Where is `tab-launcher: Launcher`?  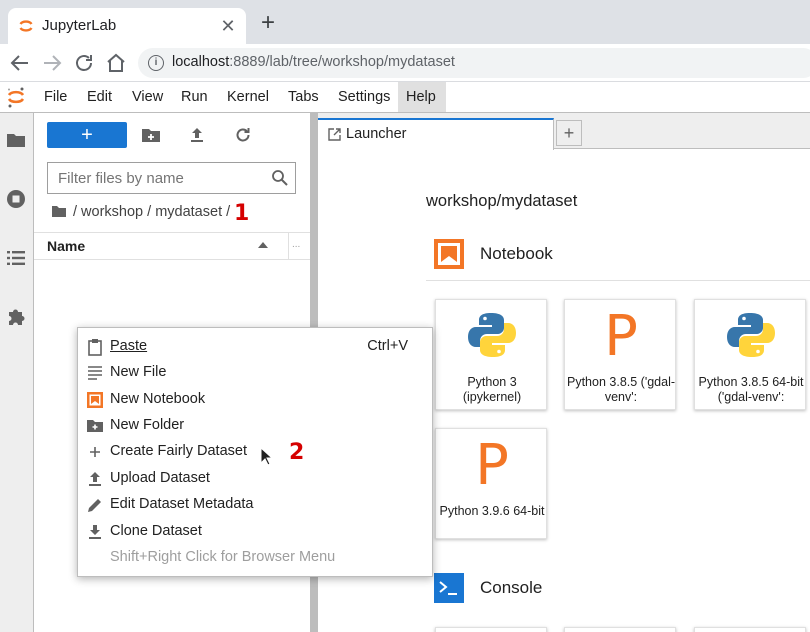 tab-launcher: Launcher is located at coordinates (436, 134).